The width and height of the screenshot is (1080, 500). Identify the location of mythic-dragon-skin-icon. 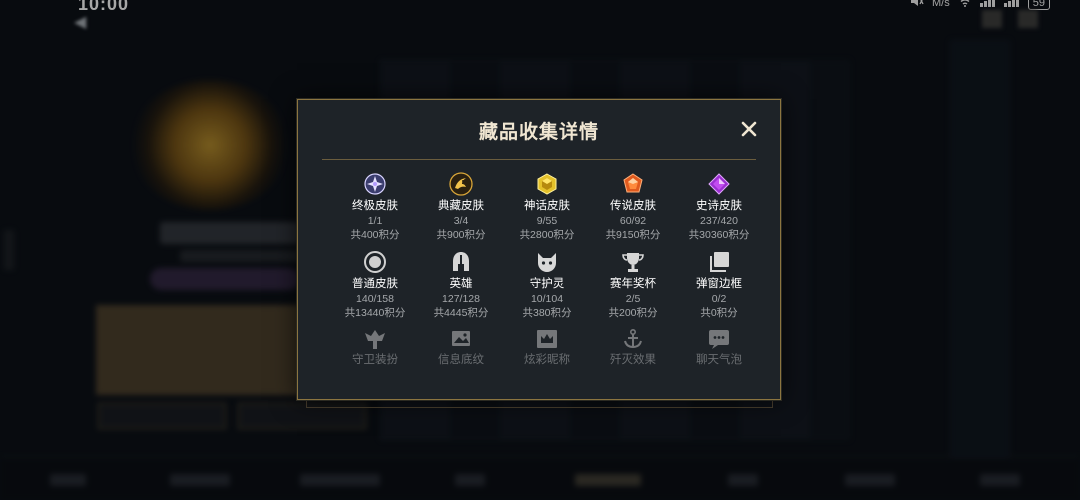
(461, 184).